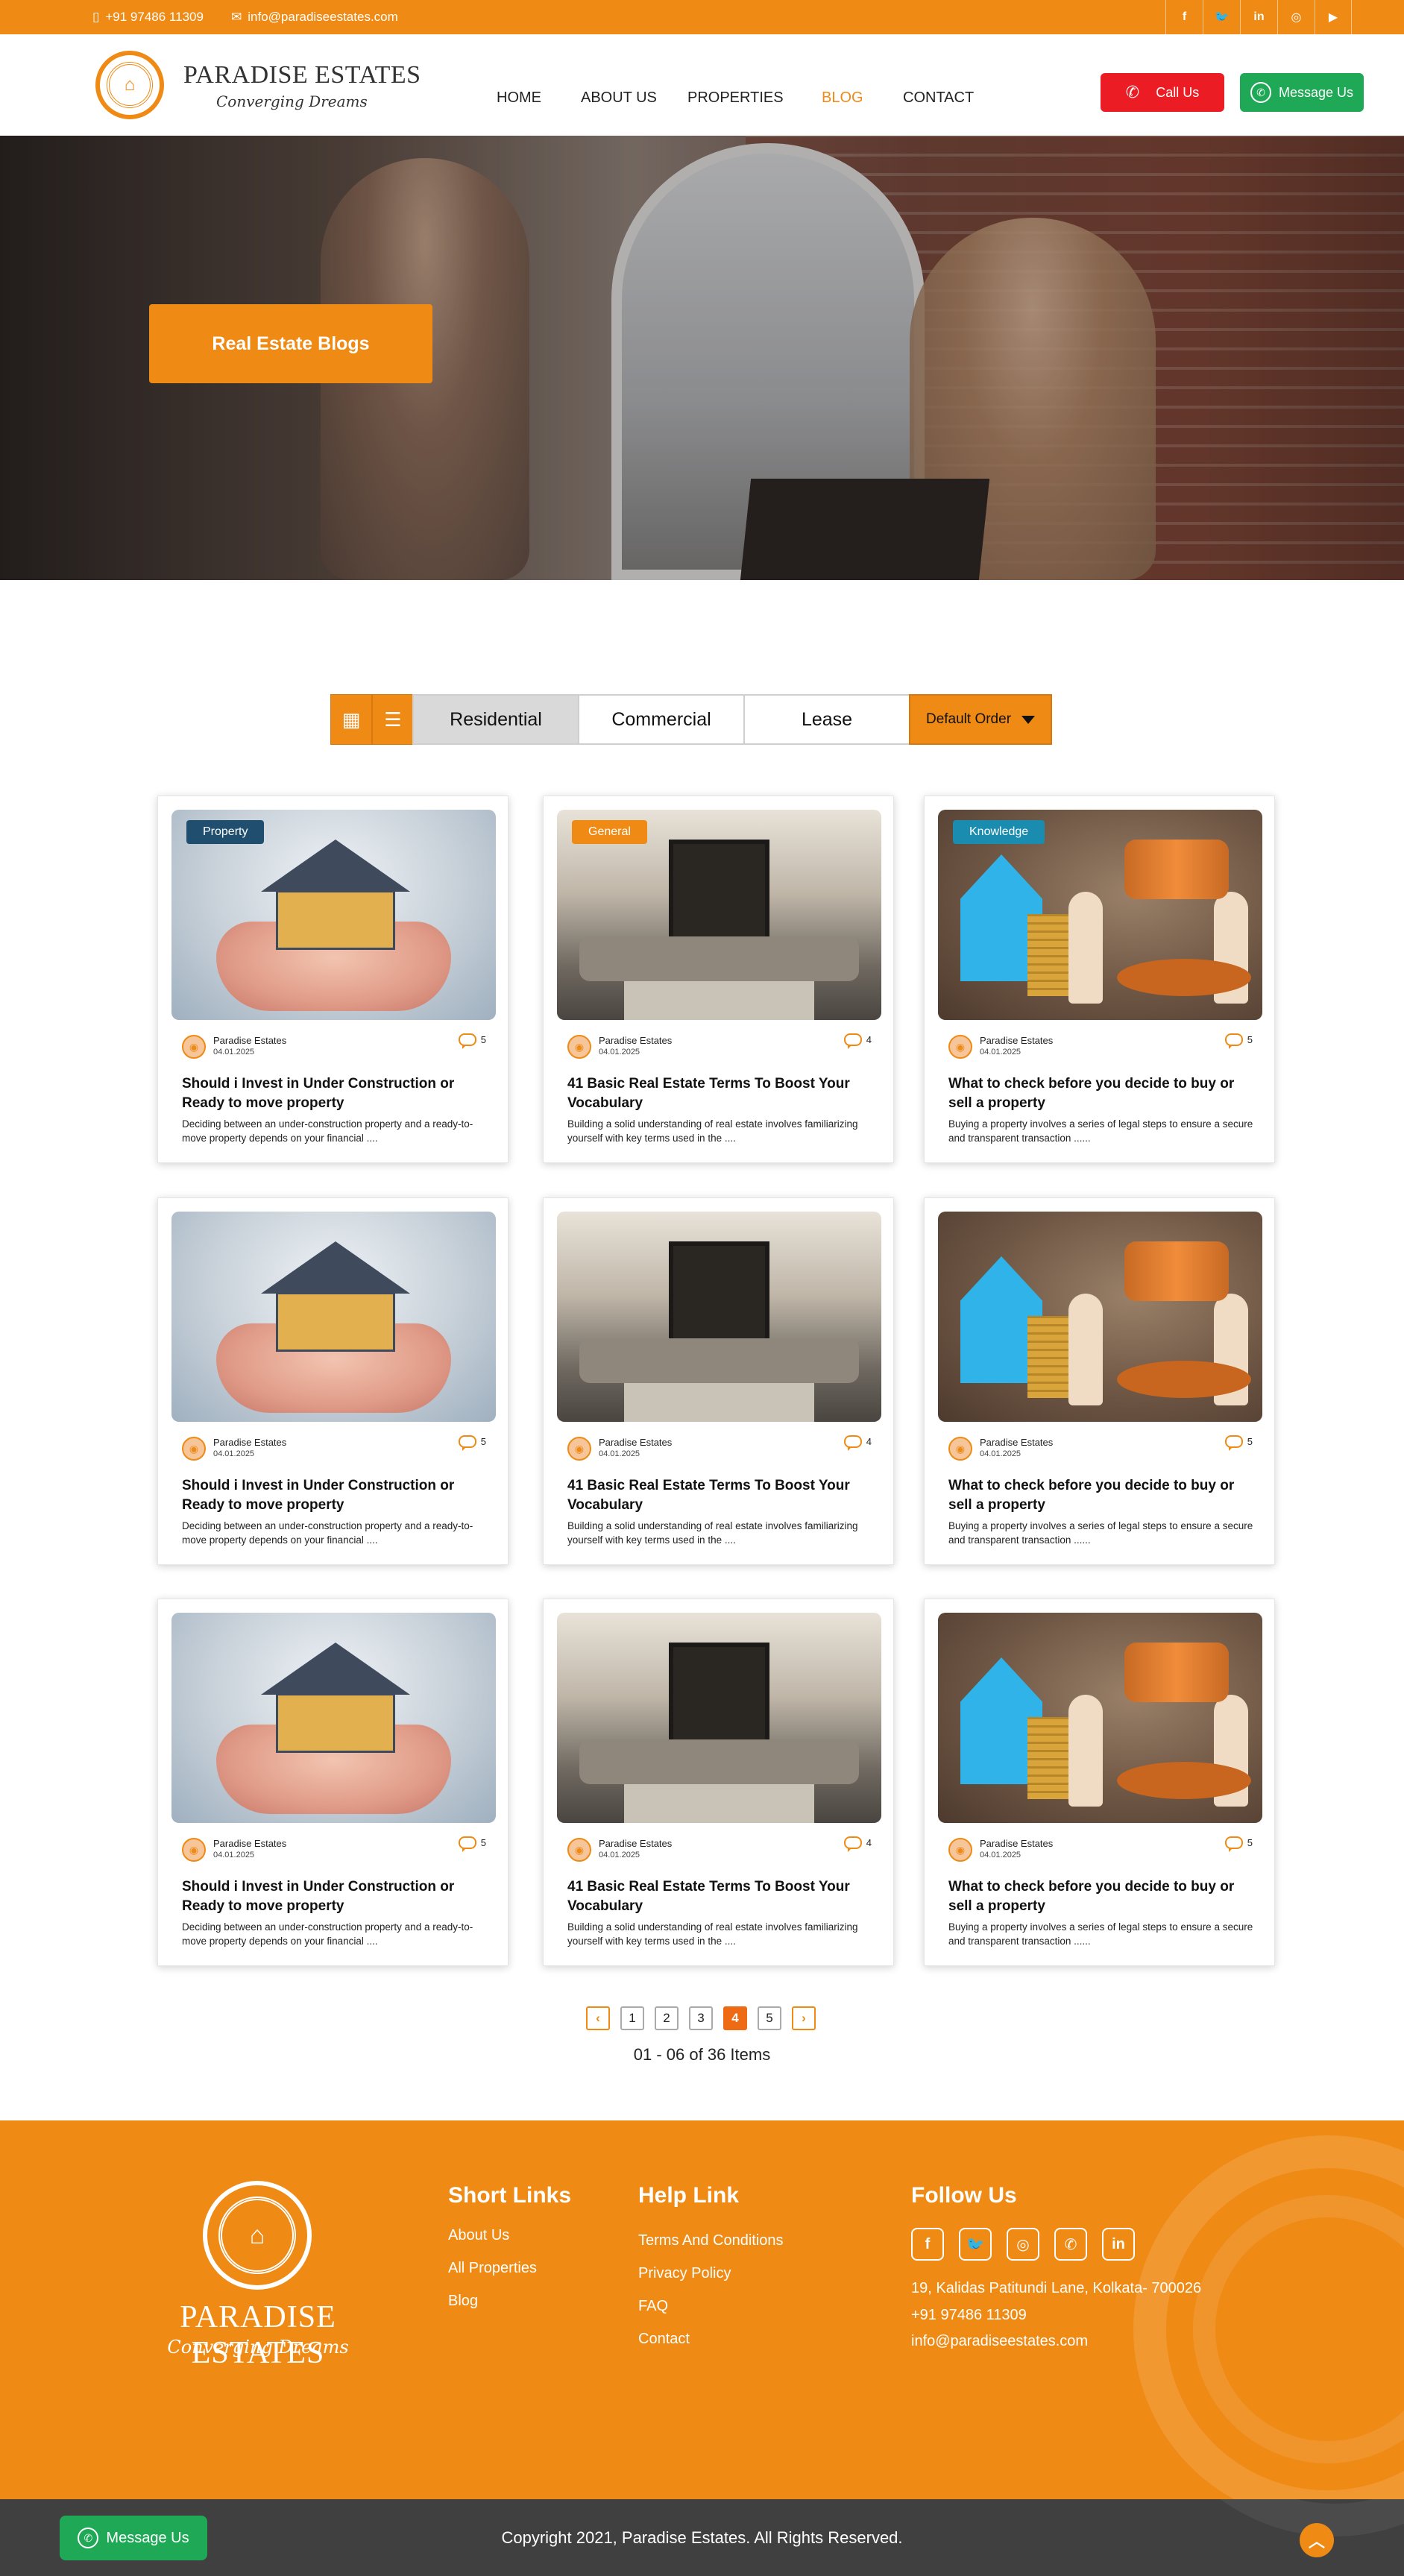  What do you see at coordinates (684, 2273) in the screenshot?
I see `footer-link-privacy: Privacy Policy` at bounding box center [684, 2273].